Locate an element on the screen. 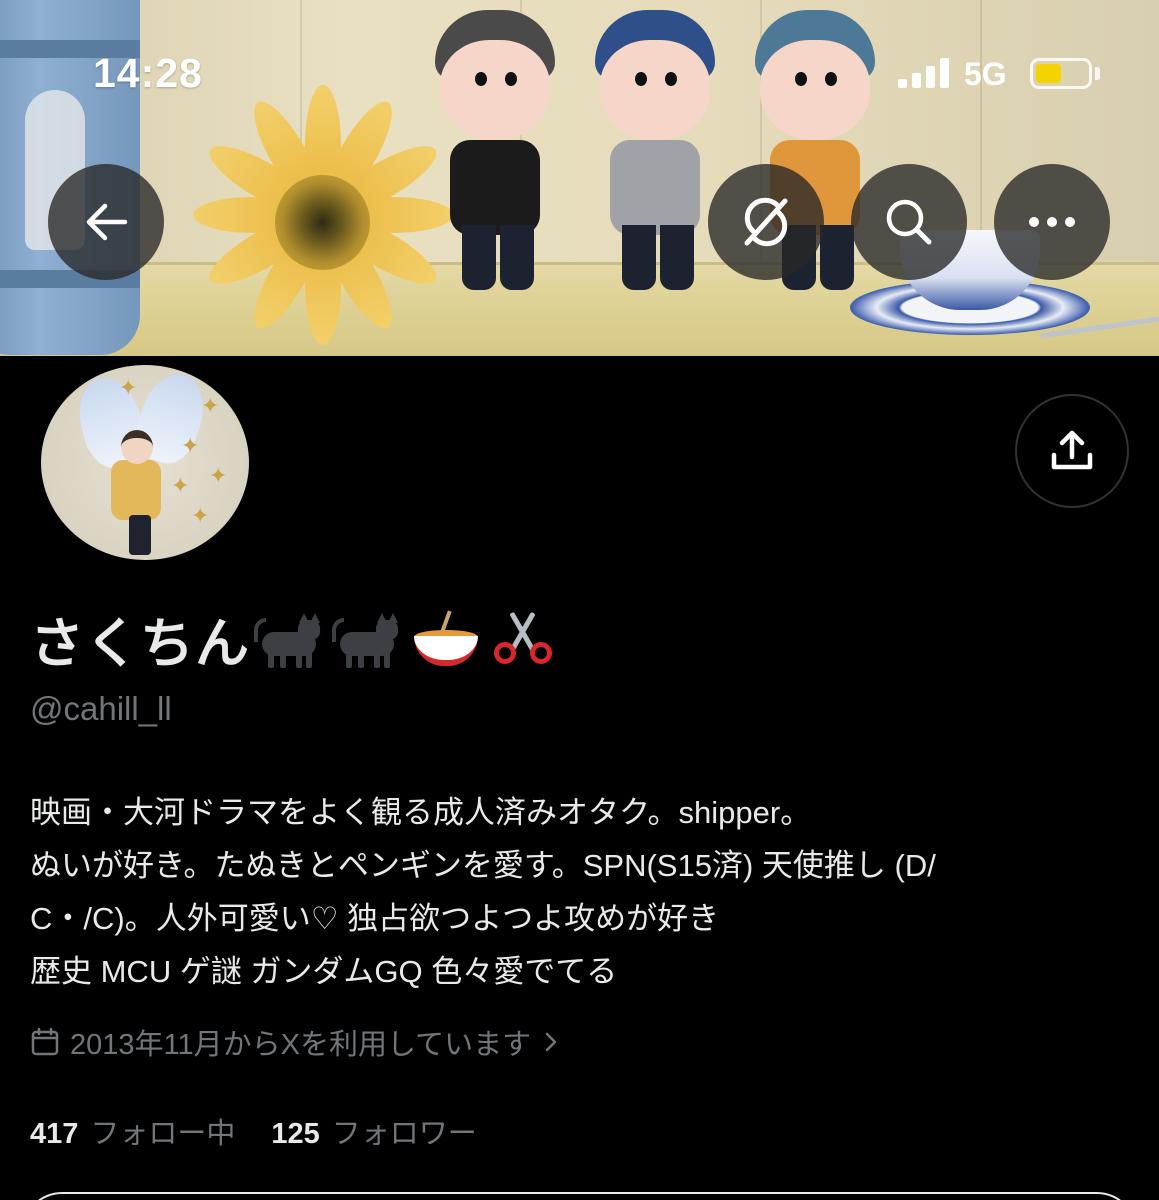  profile-tab-bar-edge is located at coordinates (579, 1196).